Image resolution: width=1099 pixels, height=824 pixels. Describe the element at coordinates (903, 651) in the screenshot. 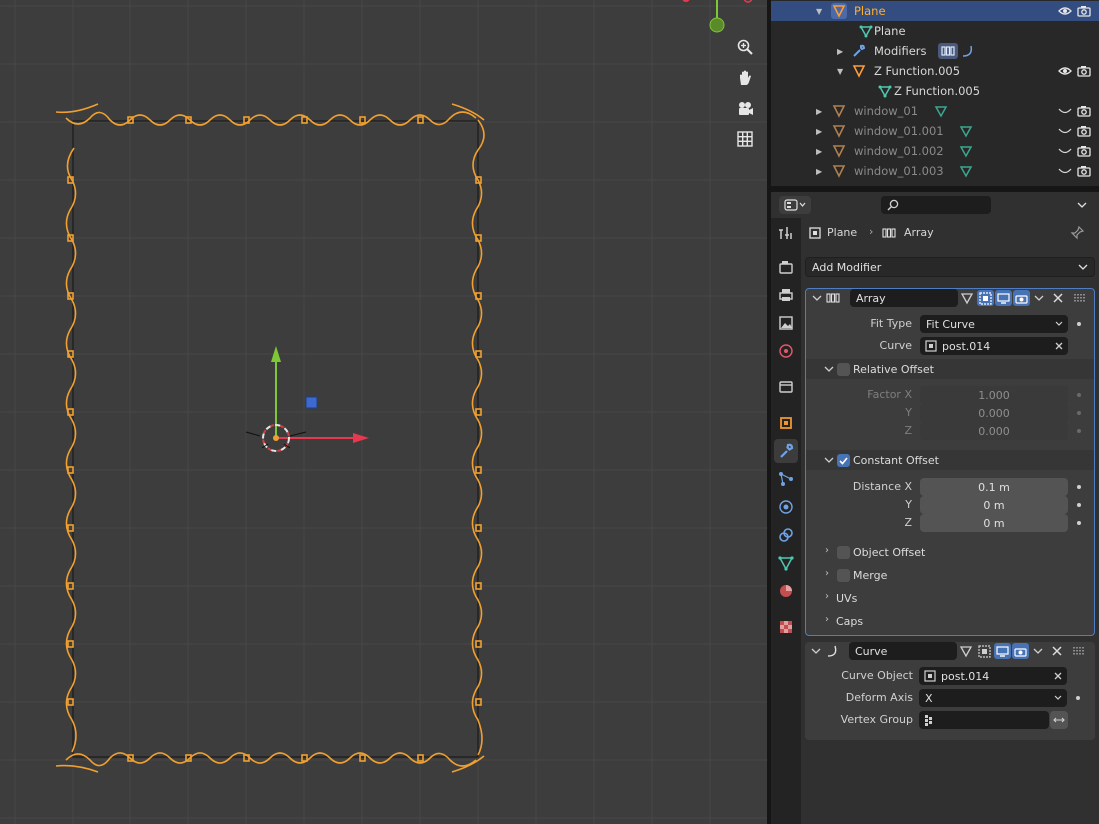

I see `modifier-name-input: Curve` at that location.